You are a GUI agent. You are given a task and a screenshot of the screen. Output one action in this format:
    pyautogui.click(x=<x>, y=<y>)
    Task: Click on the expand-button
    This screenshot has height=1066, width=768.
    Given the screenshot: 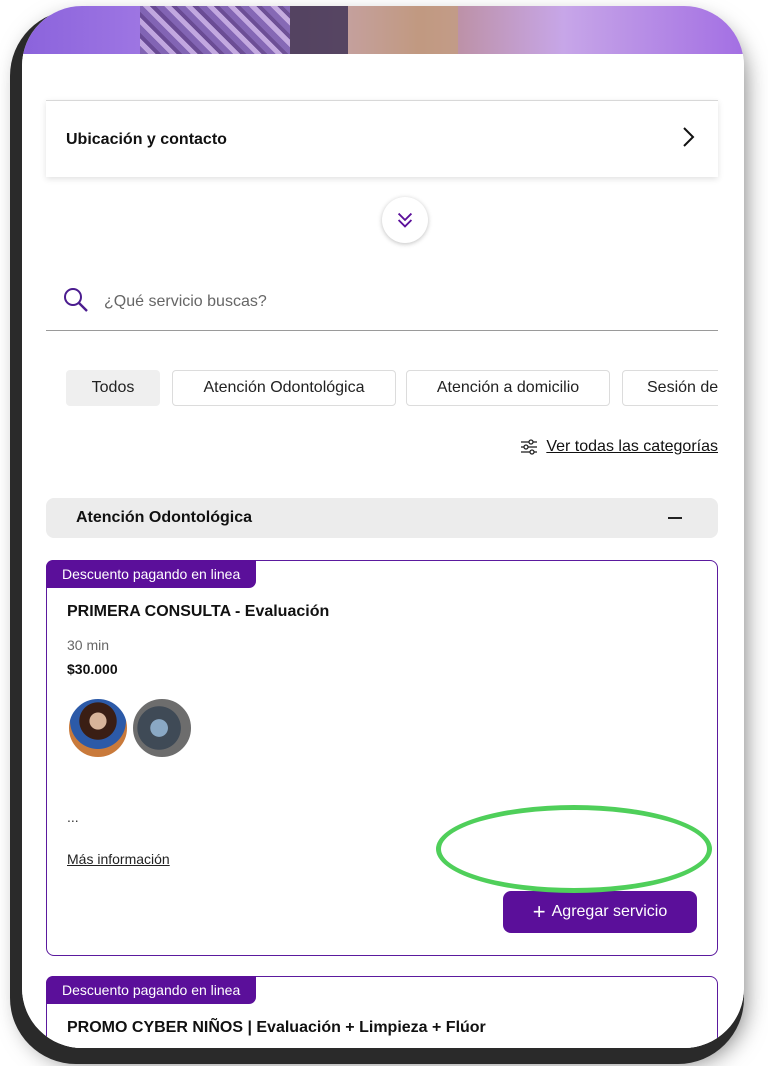 What is the action you would take?
    pyautogui.click(x=405, y=220)
    